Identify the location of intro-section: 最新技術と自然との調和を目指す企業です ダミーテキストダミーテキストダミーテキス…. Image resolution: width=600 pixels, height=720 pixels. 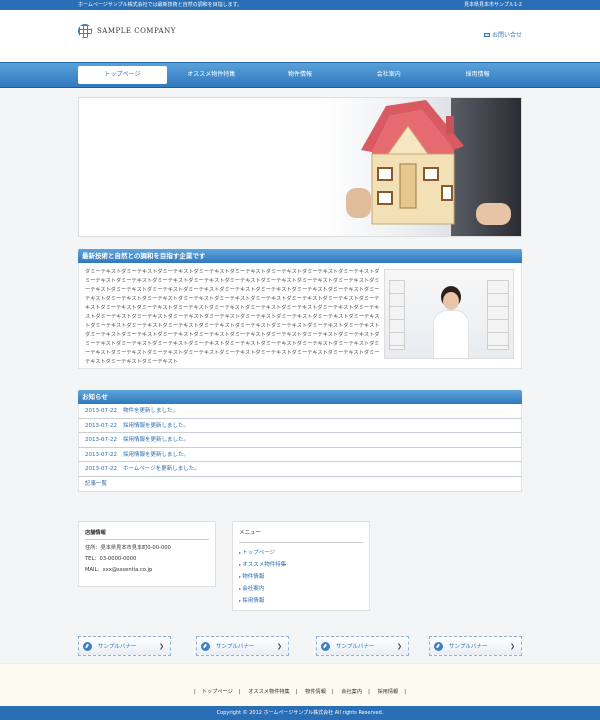
(300, 309).